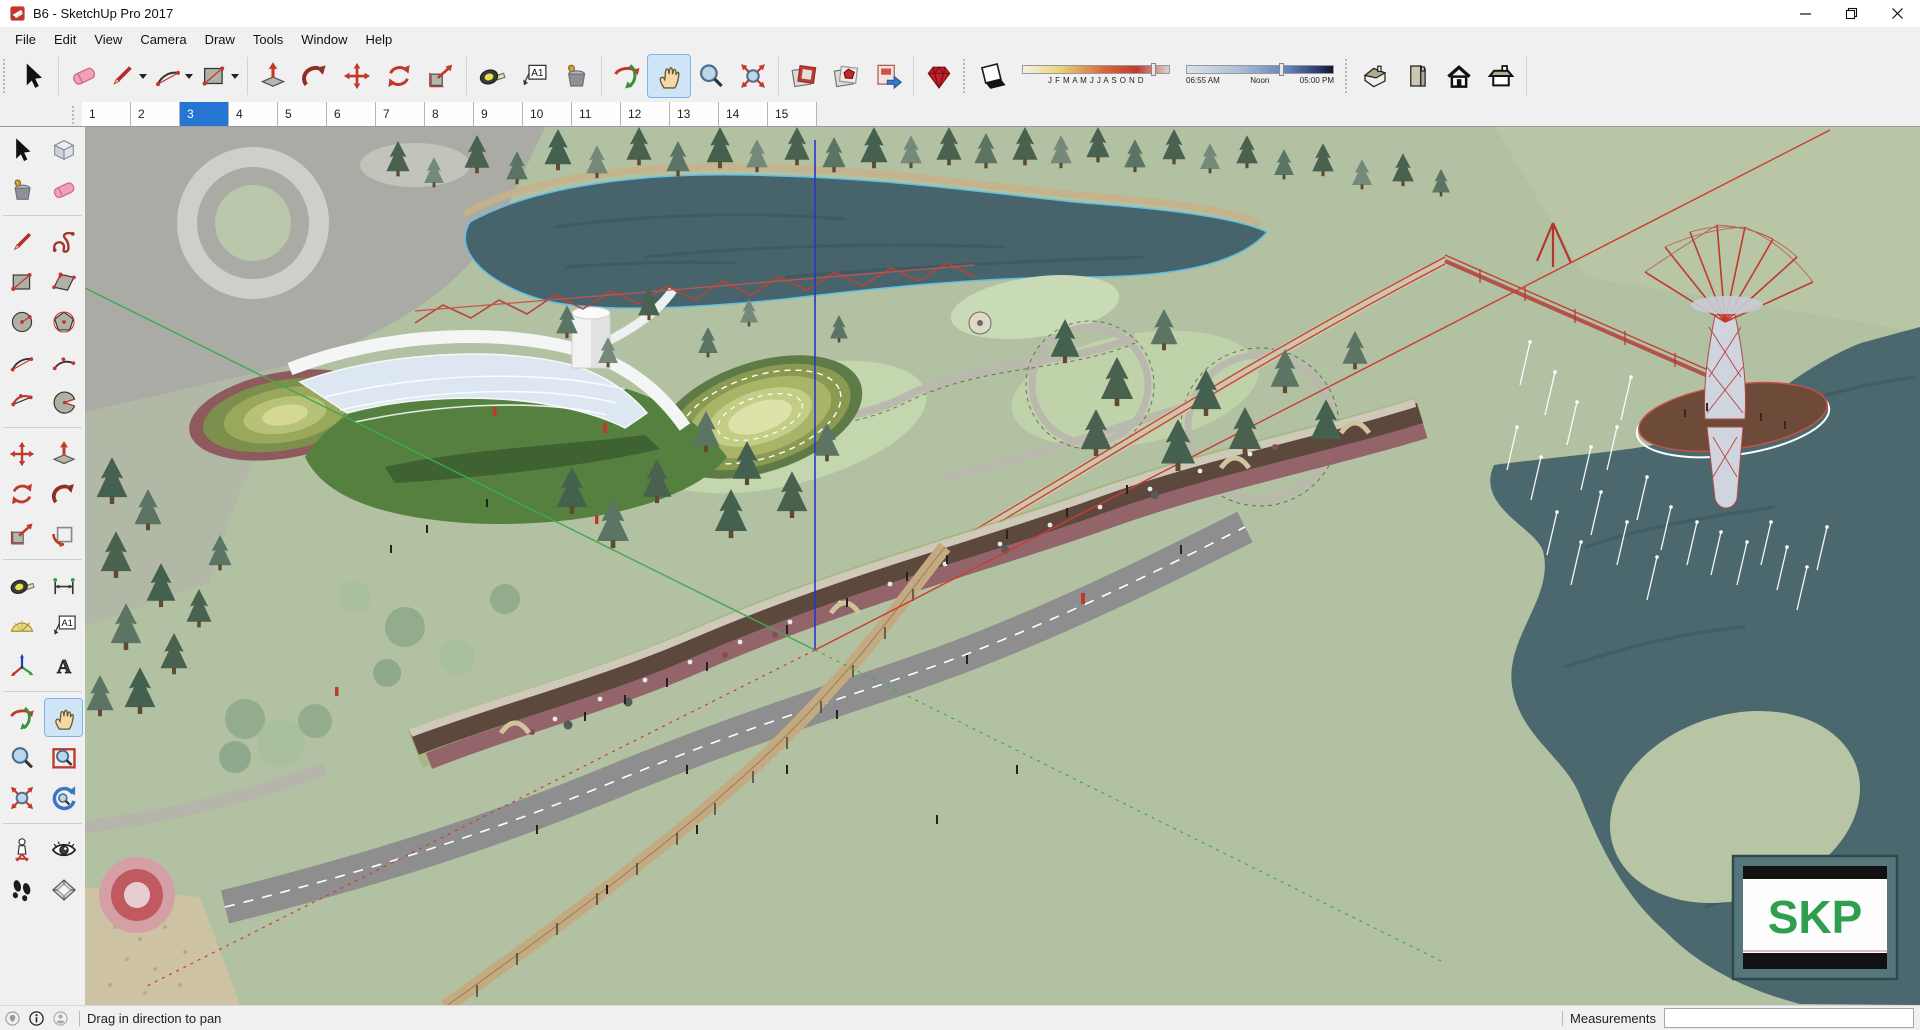 The width and height of the screenshot is (1920, 1030). Describe the element at coordinates (21, 361) in the screenshot. I see `arc-tool` at that location.